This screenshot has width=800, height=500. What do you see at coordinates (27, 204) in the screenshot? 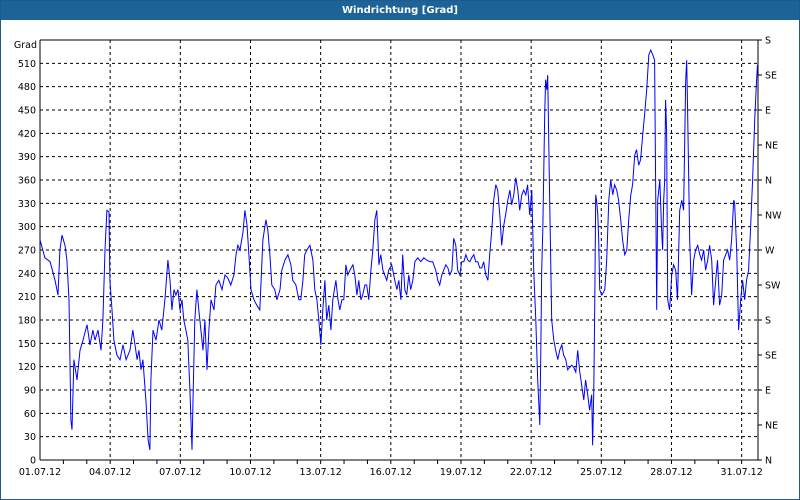
I see `y-tick-label: 330` at bounding box center [27, 204].